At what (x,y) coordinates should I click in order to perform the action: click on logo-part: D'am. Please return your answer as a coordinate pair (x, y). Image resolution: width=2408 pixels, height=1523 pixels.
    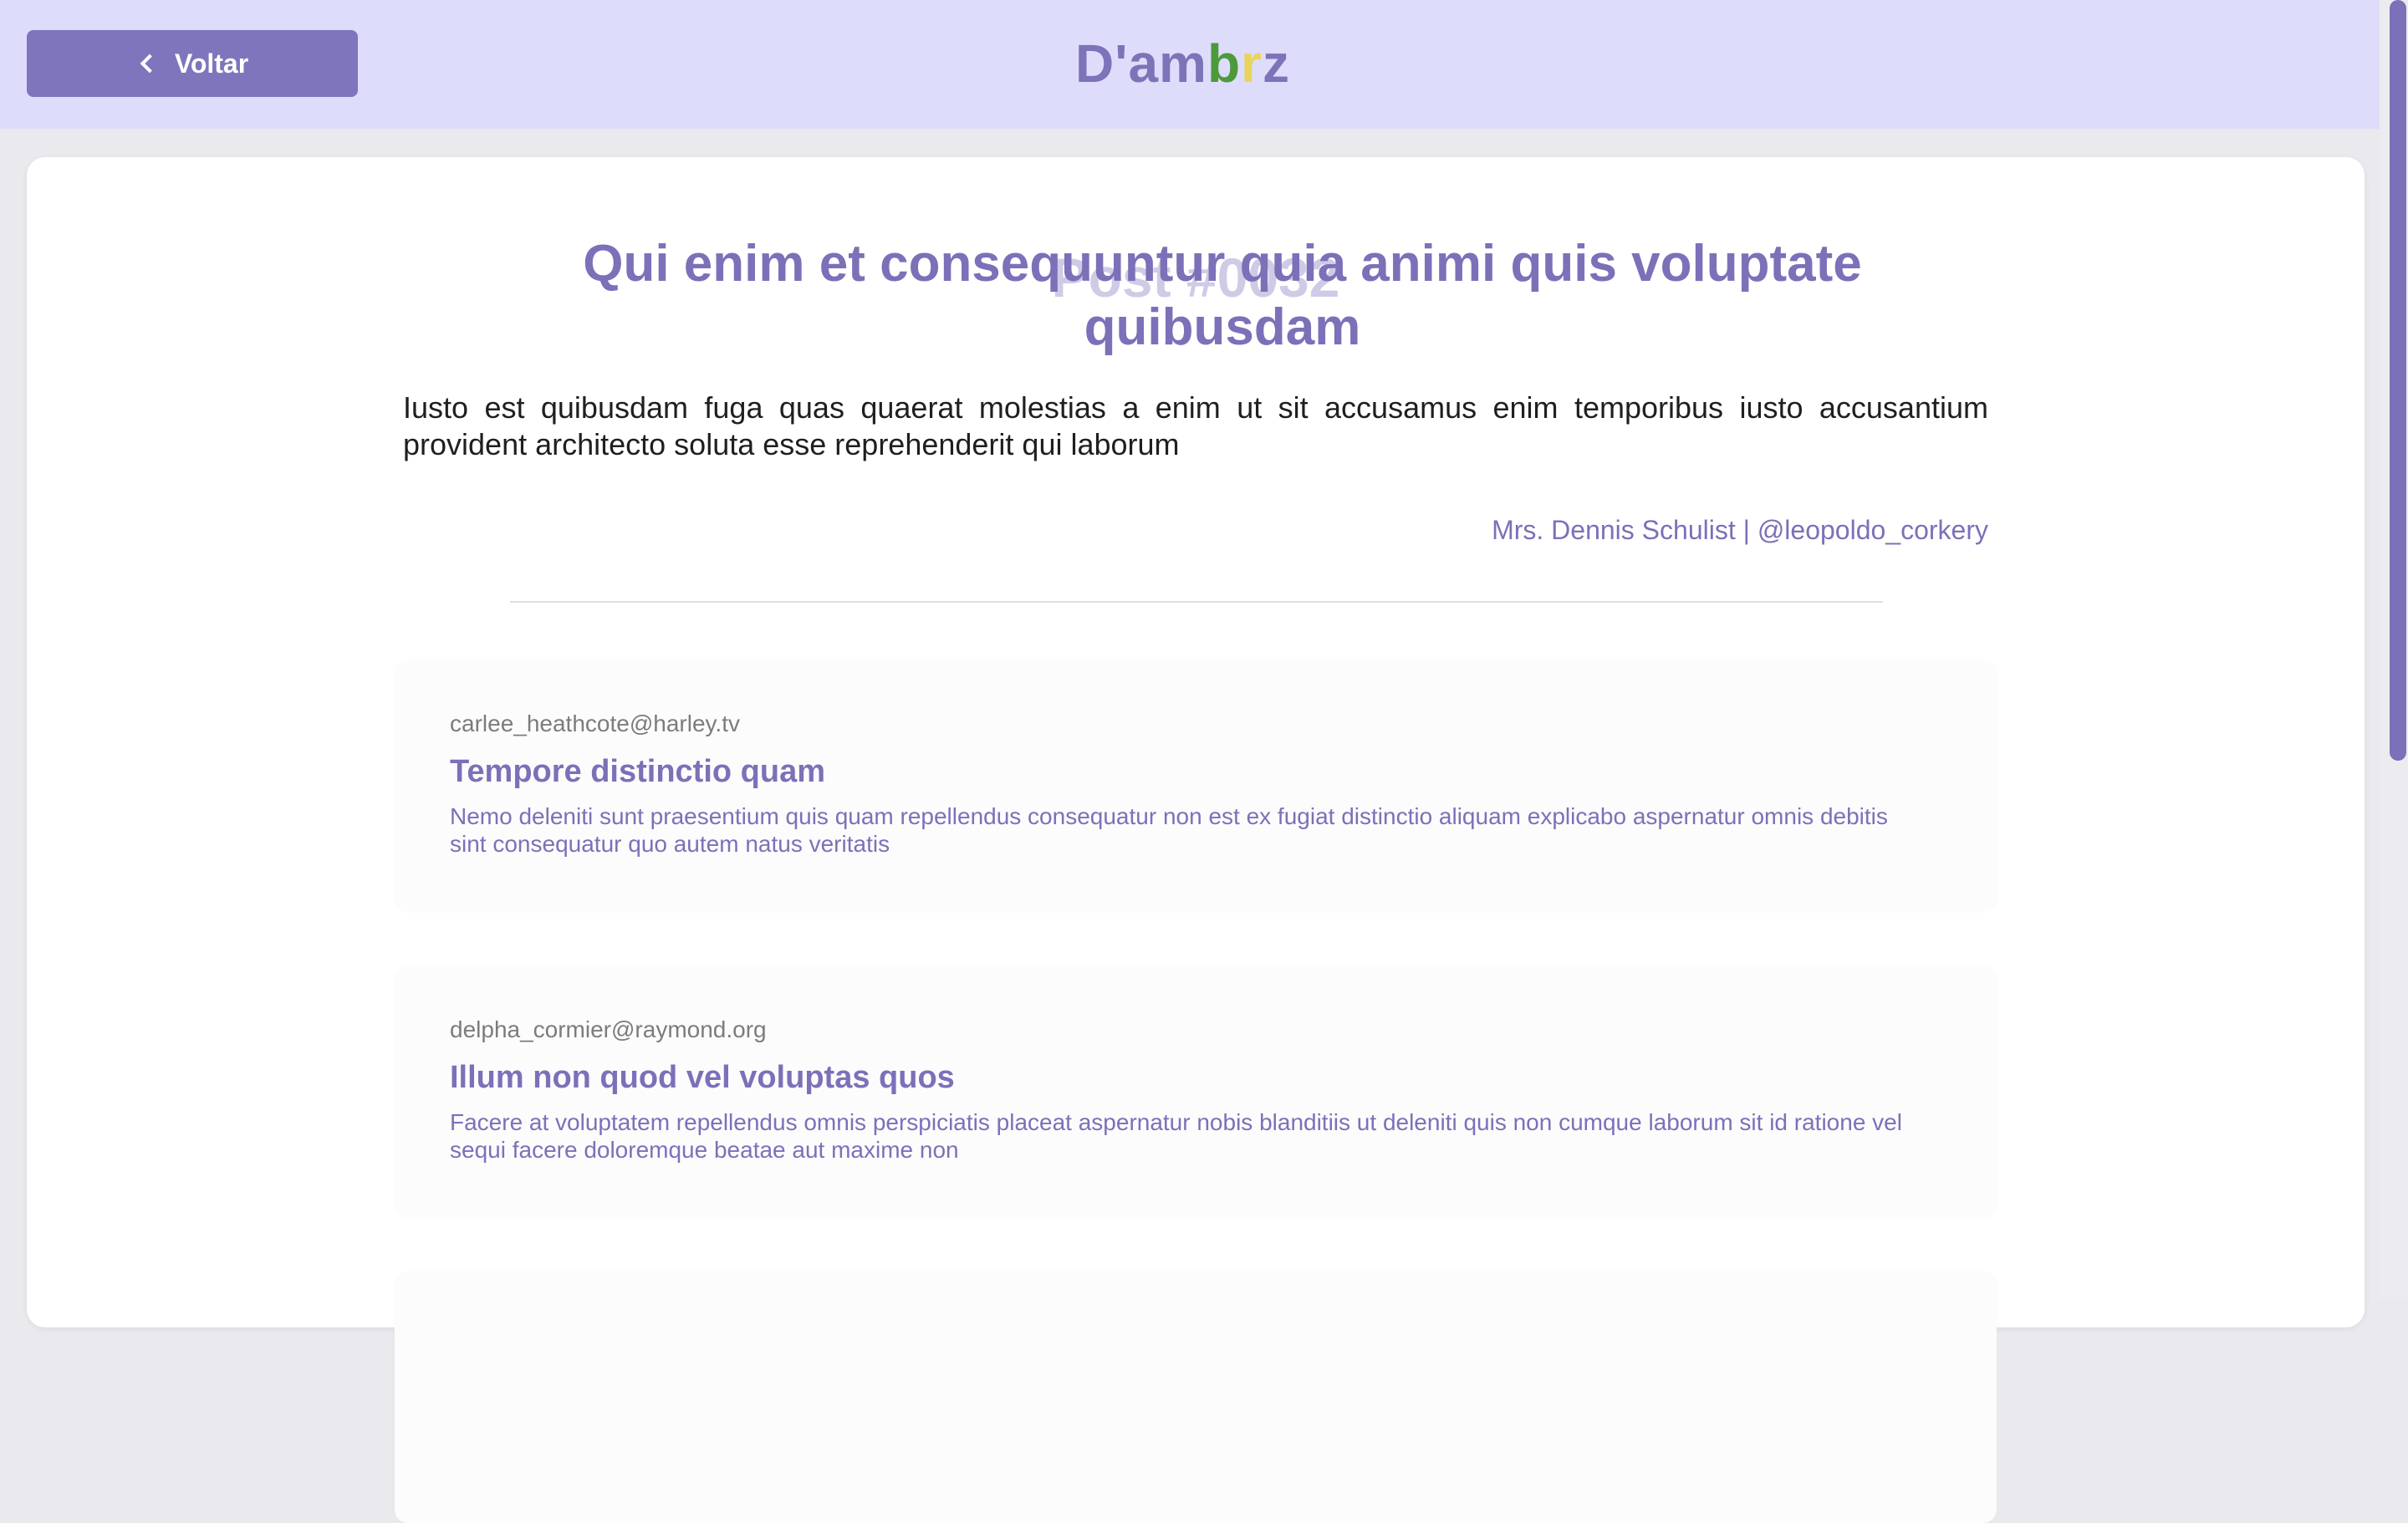
    Looking at the image, I should click on (1141, 64).